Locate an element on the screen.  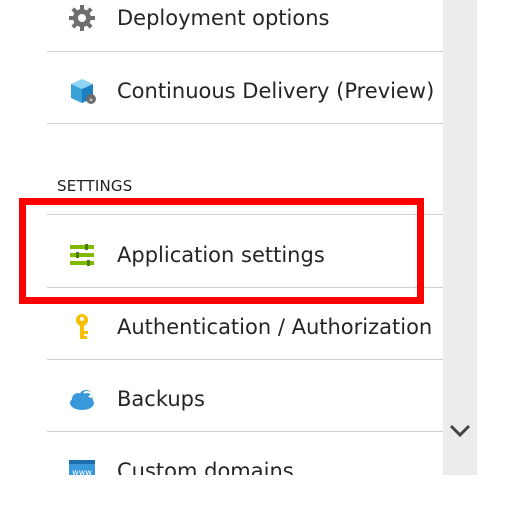
menu-item-application-settings: Application settings is located at coordinates (245, 255).